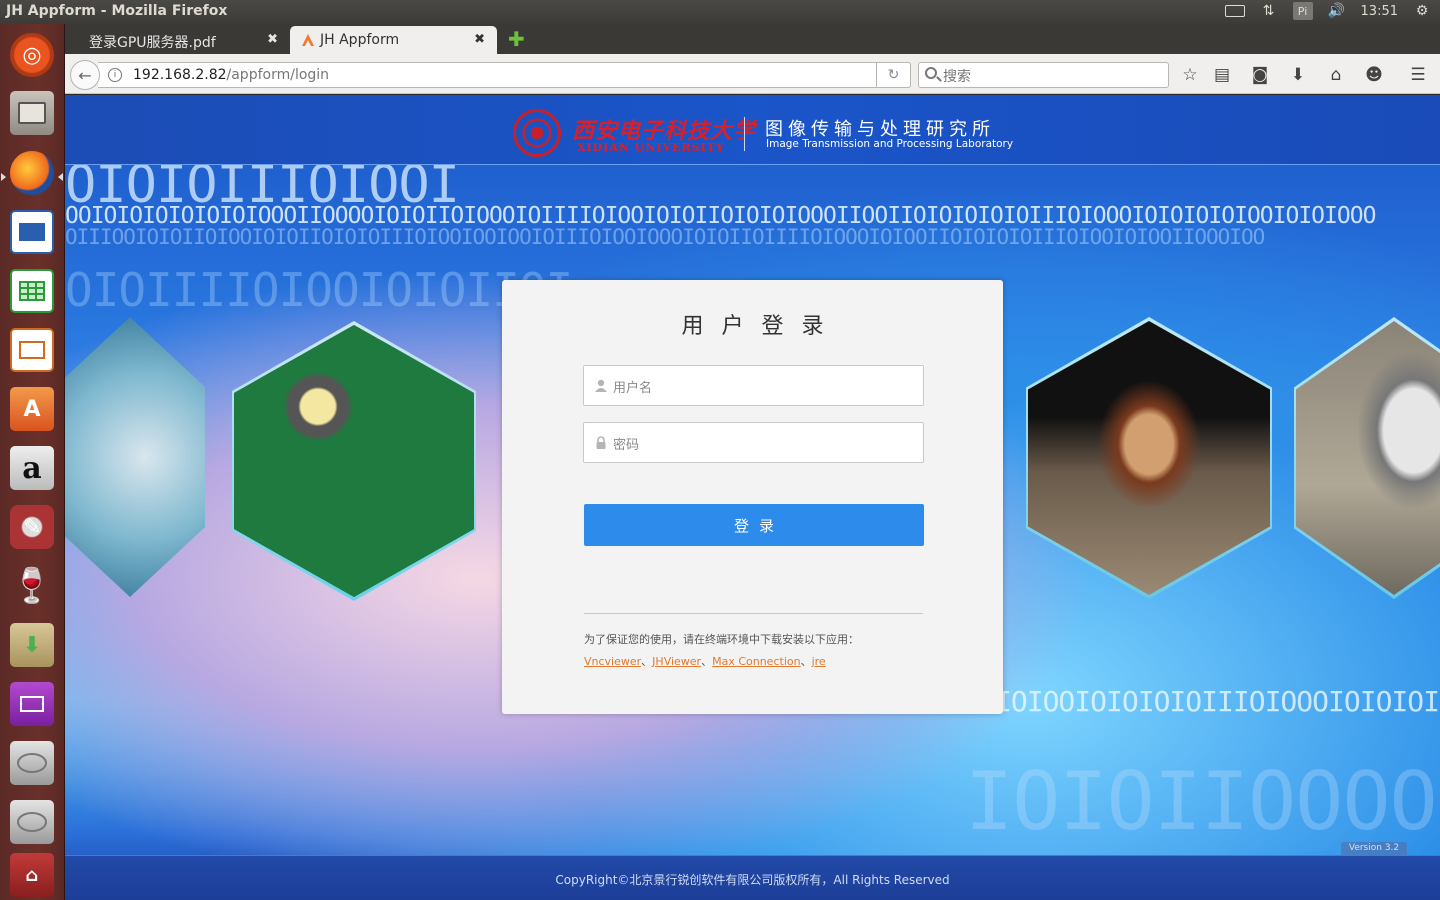  I want to click on link-jhviewer: JHViewer, so click(676, 661).